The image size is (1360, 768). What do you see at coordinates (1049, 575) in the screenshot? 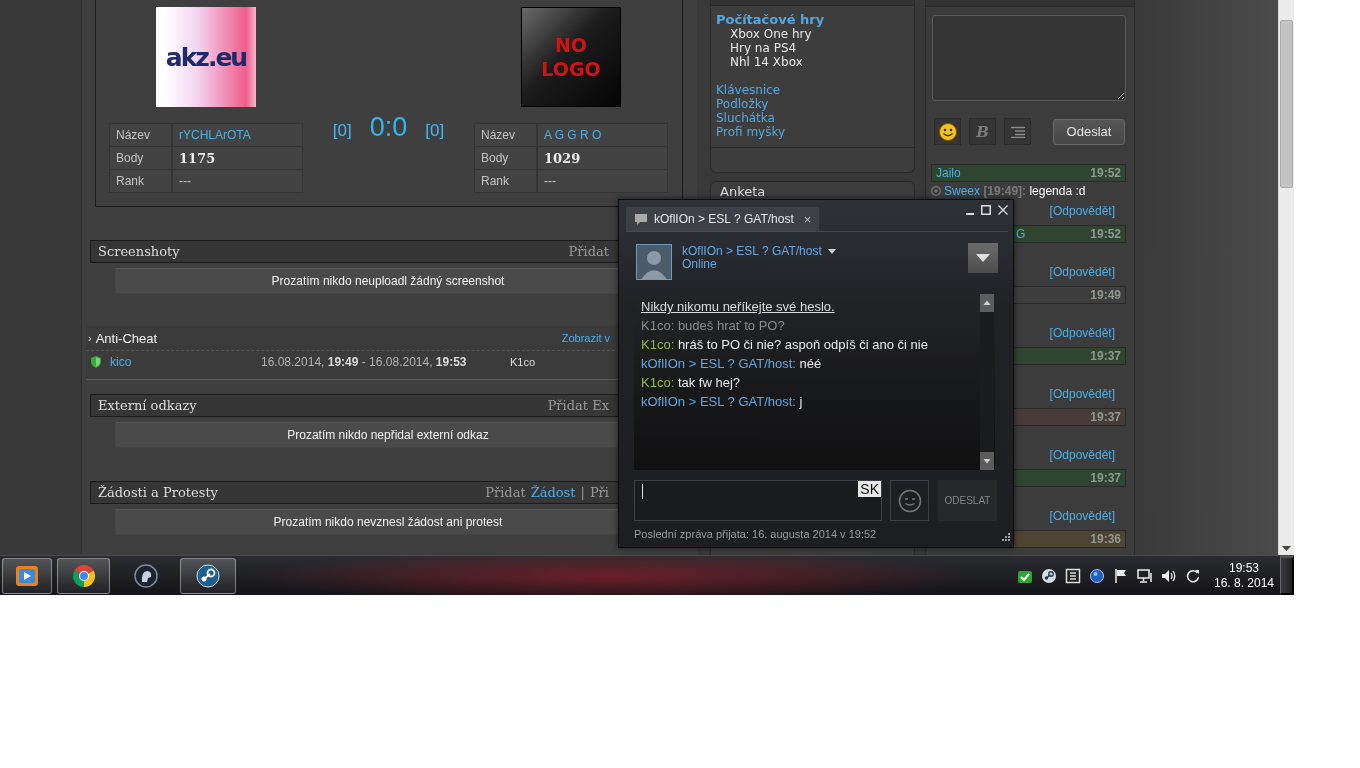
I see `piston-tray-icon` at bounding box center [1049, 575].